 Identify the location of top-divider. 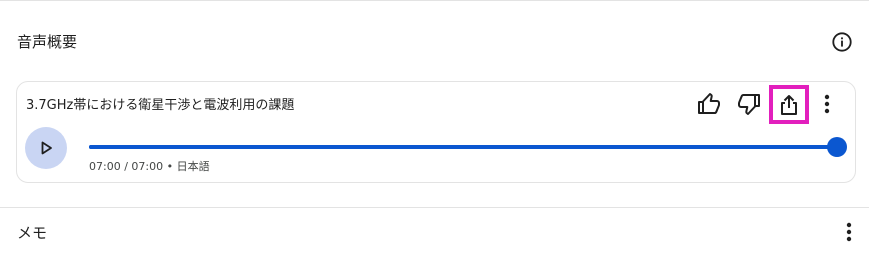
(434, 0).